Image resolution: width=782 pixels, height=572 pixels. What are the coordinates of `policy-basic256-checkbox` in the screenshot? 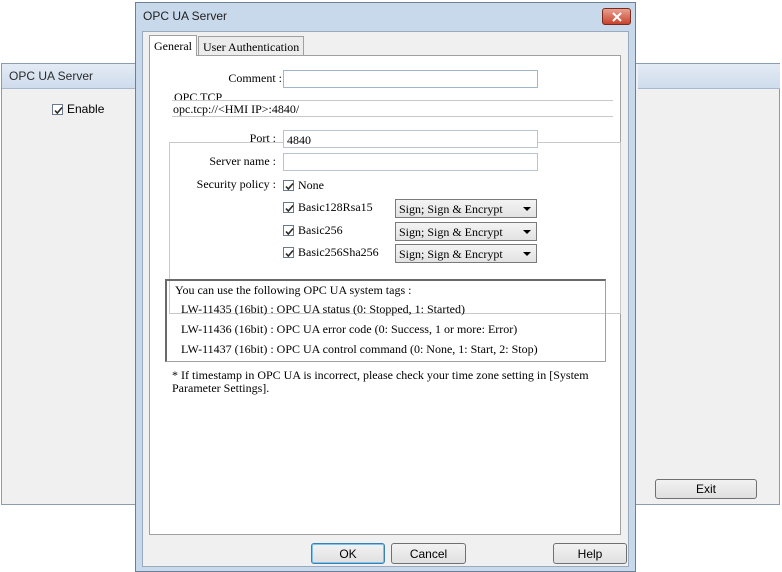 It's located at (288, 230).